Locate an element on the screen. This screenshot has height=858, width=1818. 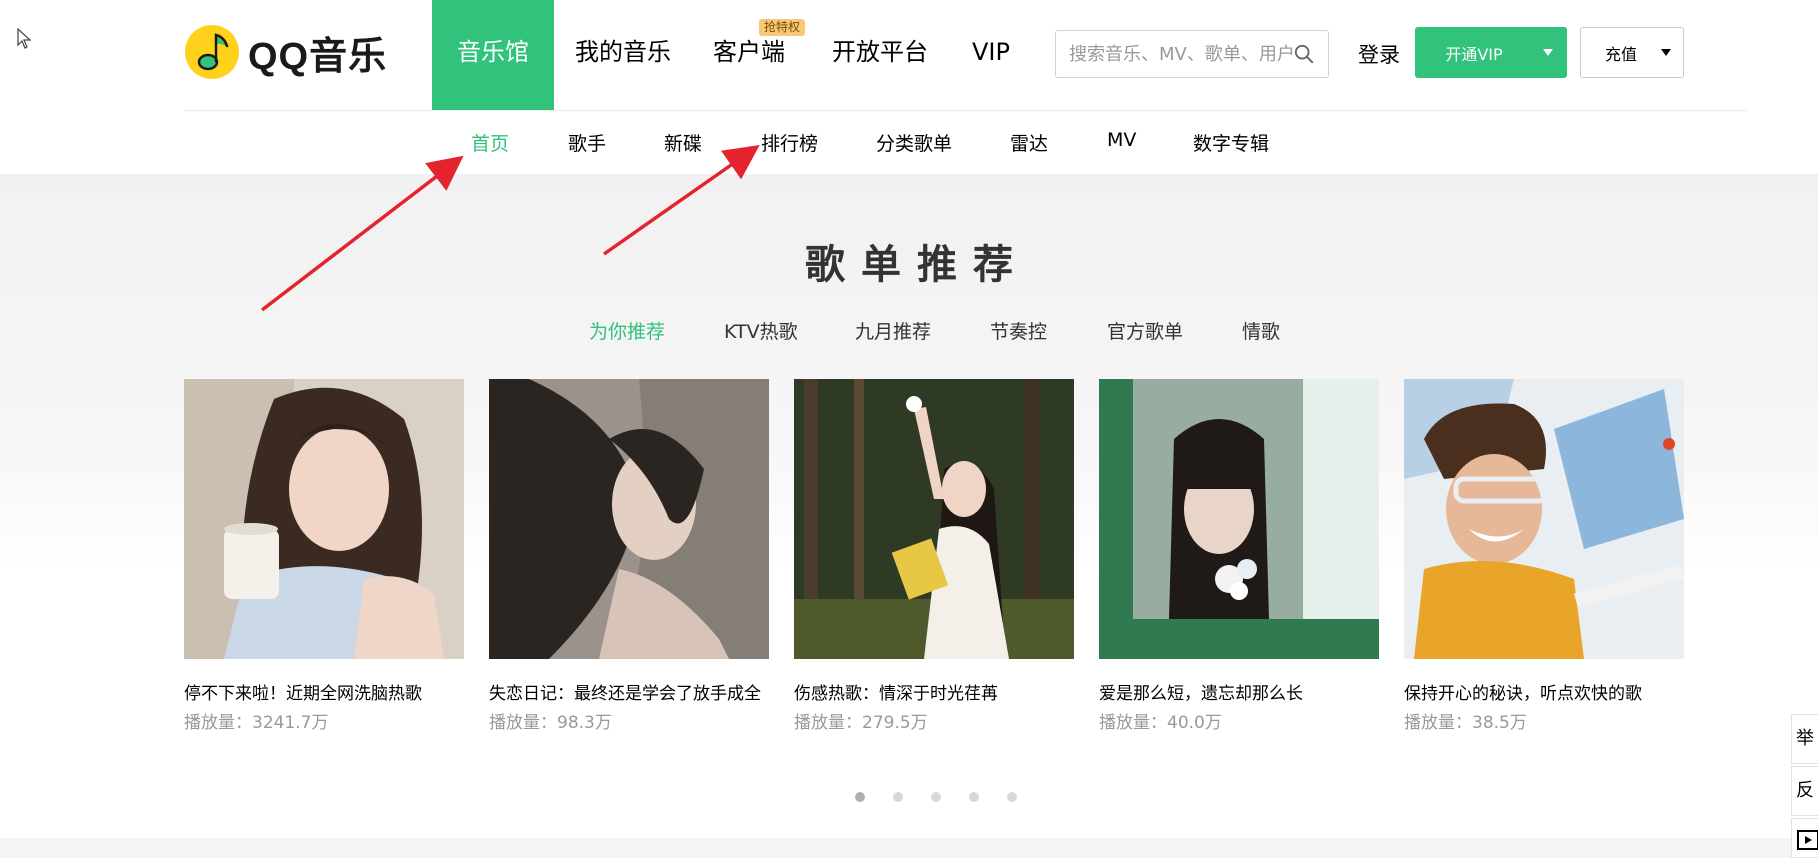
nav-label: VIP is located at coordinates (991, 52).